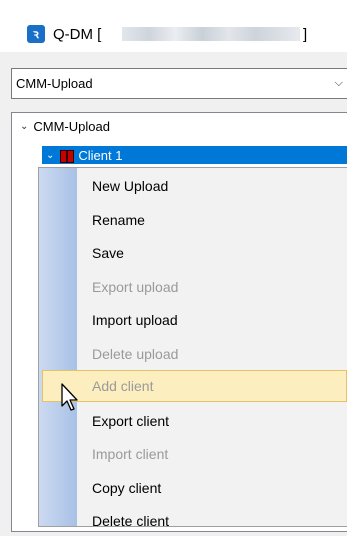 The width and height of the screenshot is (347, 536). I want to click on upload-select: CMM-Upload ⌵, so click(179, 83).